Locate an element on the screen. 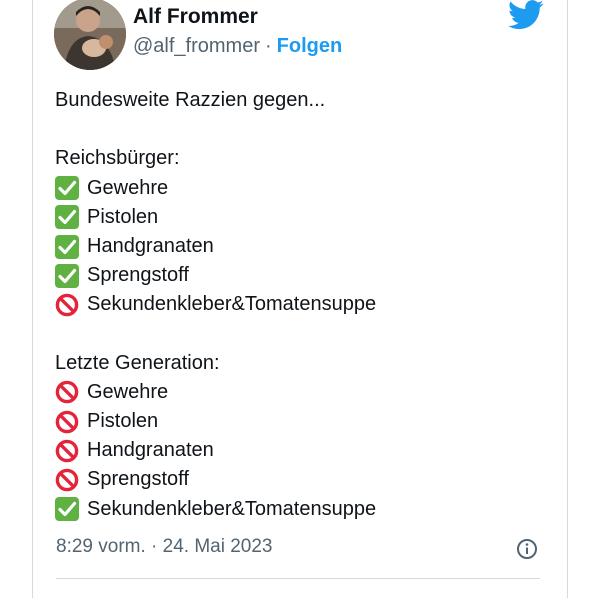 The width and height of the screenshot is (600, 598). twitter-bird-icon is located at coordinates (526, 15).